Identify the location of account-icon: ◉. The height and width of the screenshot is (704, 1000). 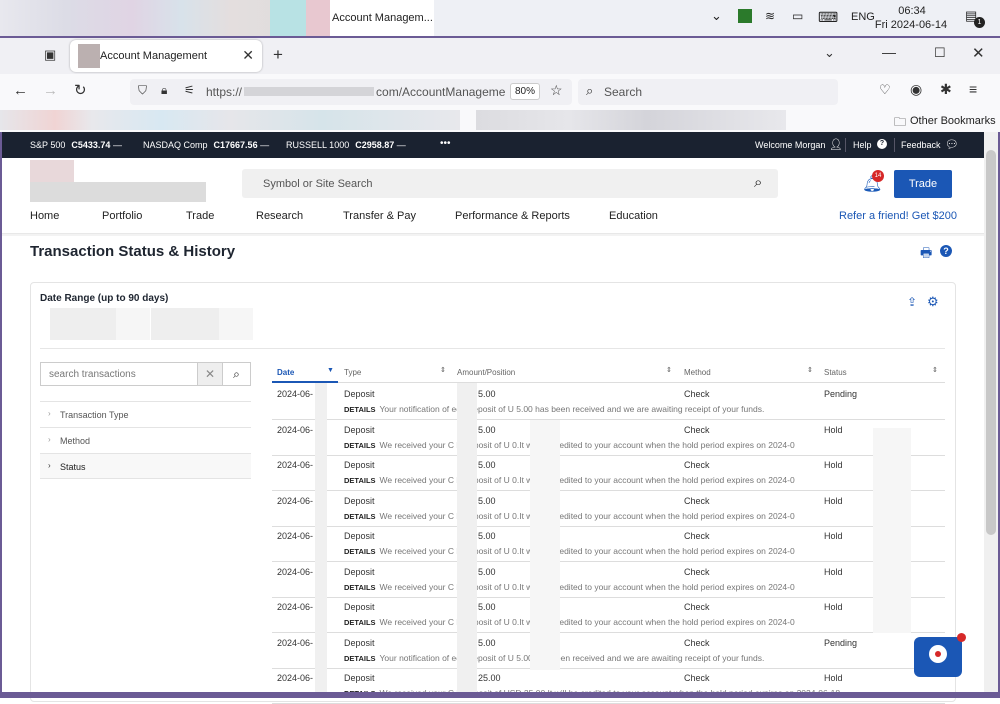
(916, 89).